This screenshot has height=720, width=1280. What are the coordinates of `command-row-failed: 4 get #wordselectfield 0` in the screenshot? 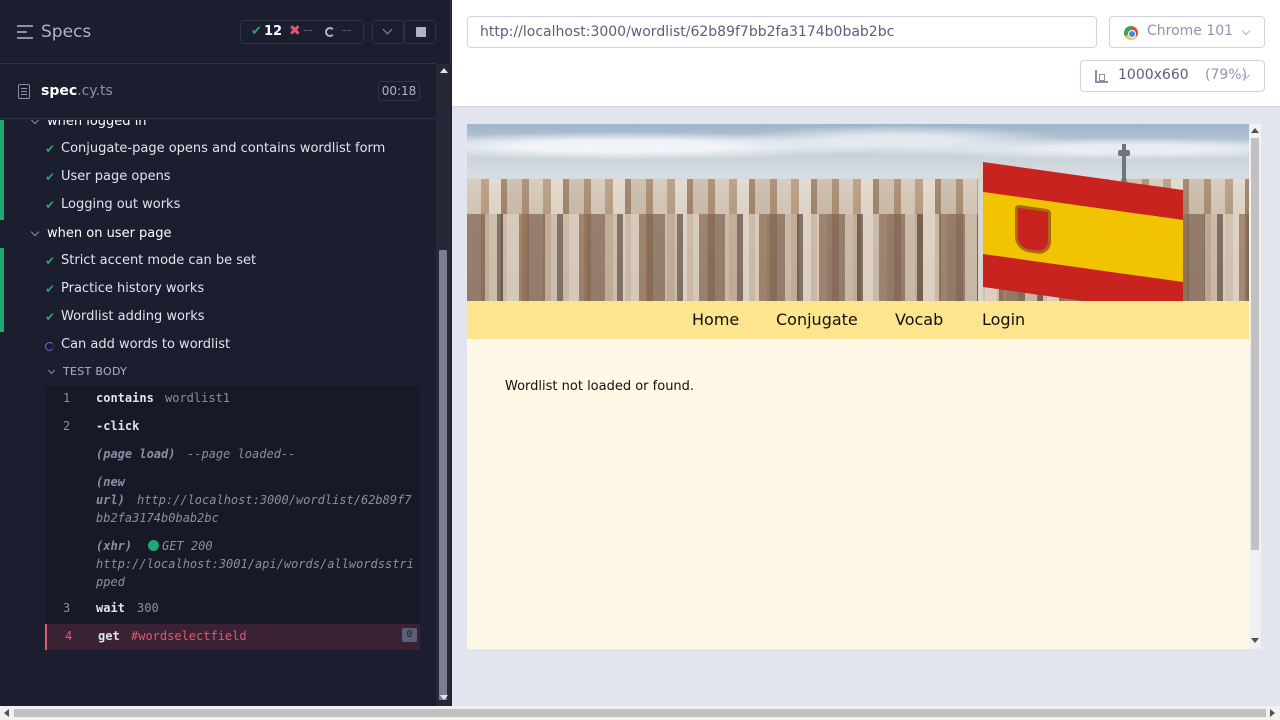 It's located at (232, 637).